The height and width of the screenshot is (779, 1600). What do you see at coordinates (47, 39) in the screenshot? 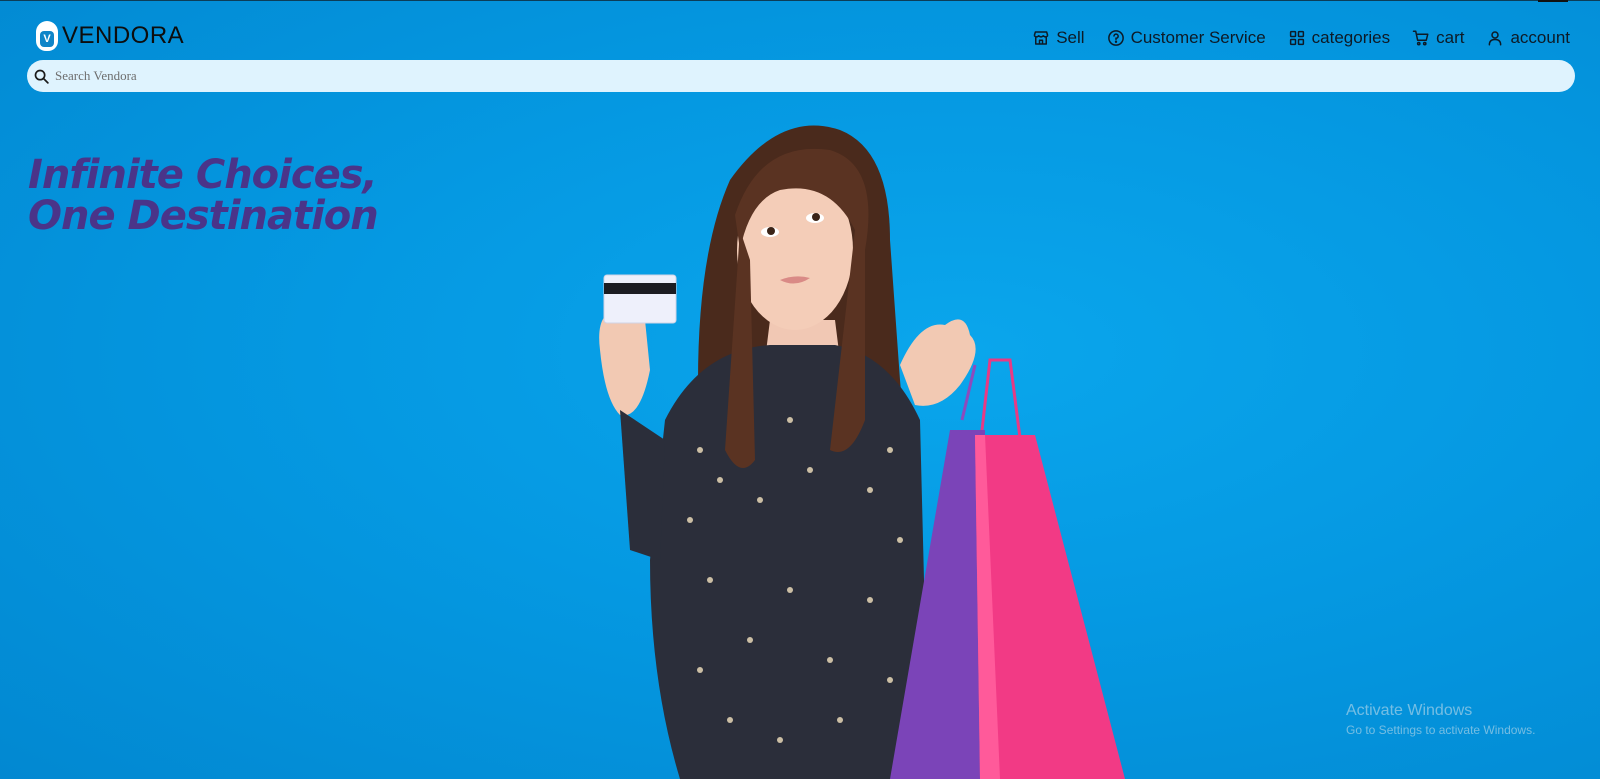
I see `logo-letter: V` at bounding box center [47, 39].